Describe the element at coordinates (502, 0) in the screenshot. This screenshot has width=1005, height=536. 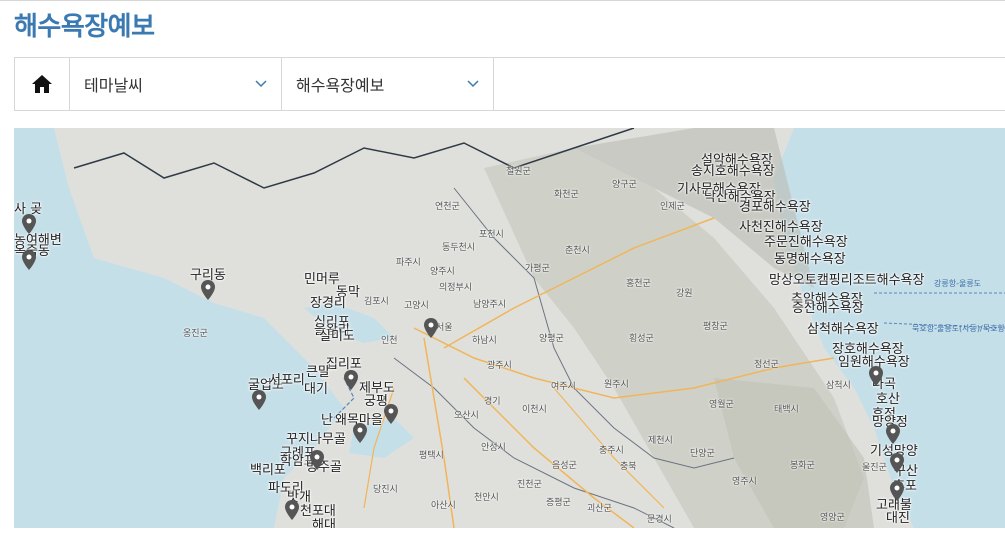
I see `top-divider` at that location.